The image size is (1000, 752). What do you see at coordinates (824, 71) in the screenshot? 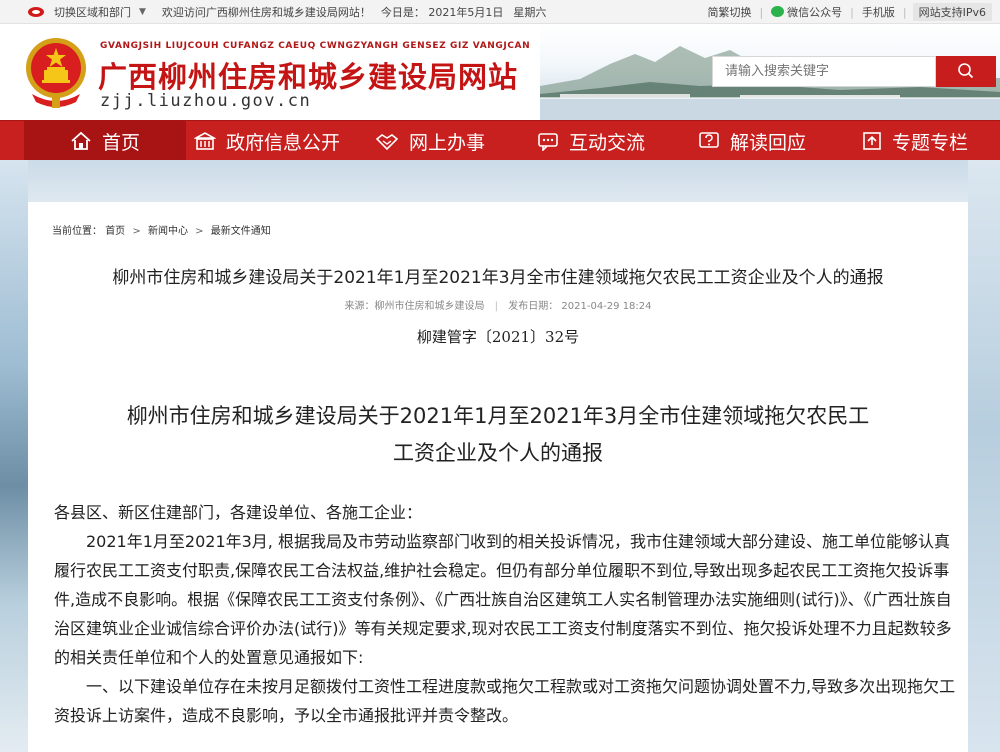
I see `search-input` at bounding box center [824, 71].